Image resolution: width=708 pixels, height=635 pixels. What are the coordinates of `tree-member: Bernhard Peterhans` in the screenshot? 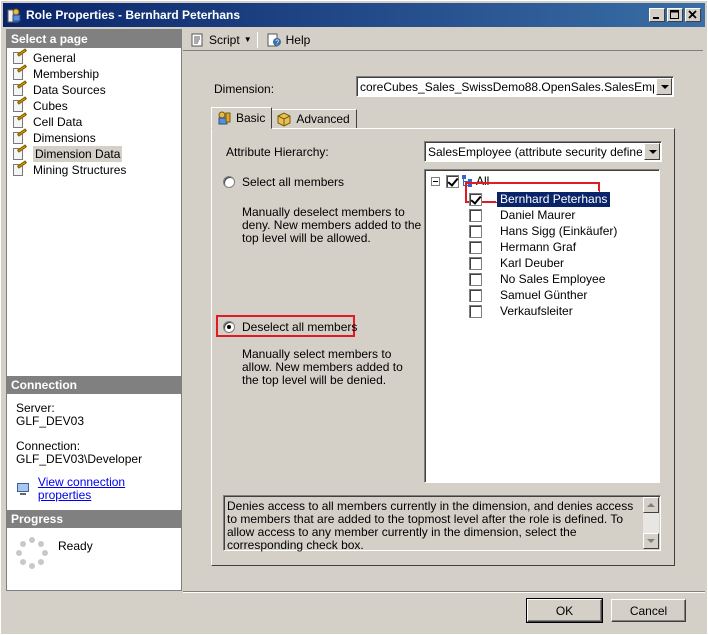 It's located at (544, 199).